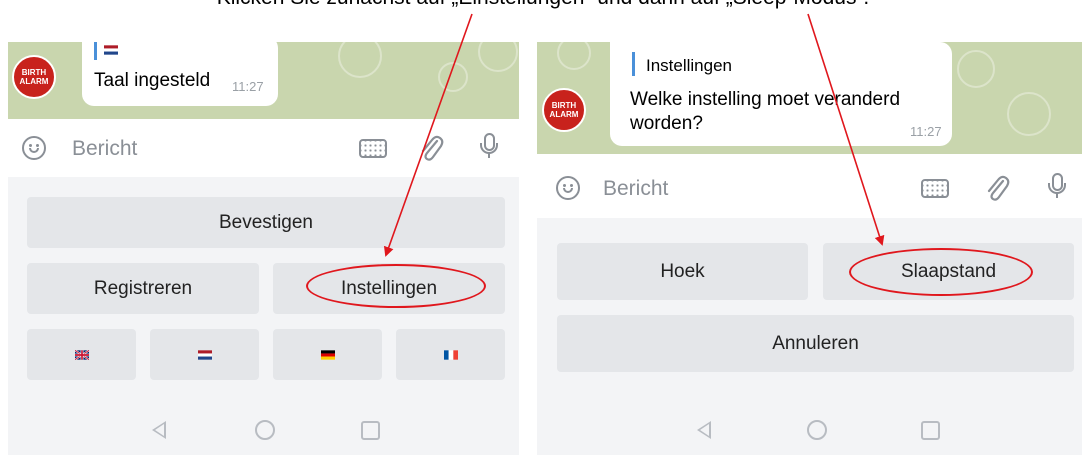 This screenshot has width=1086, height=455. Describe the element at coordinates (152, 80) in the screenshot. I see `message-text: Taal ingesteld` at that location.